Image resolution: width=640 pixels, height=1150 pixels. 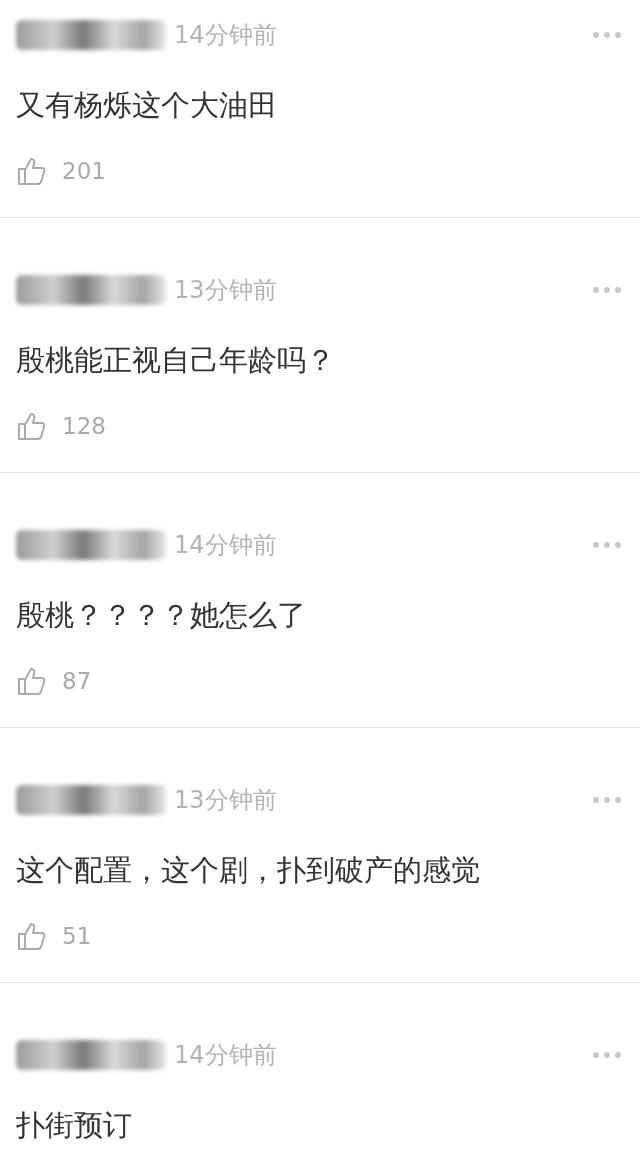 What do you see at coordinates (77, 681) in the screenshot?
I see `like-count: 87` at bounding box center [77, 681].